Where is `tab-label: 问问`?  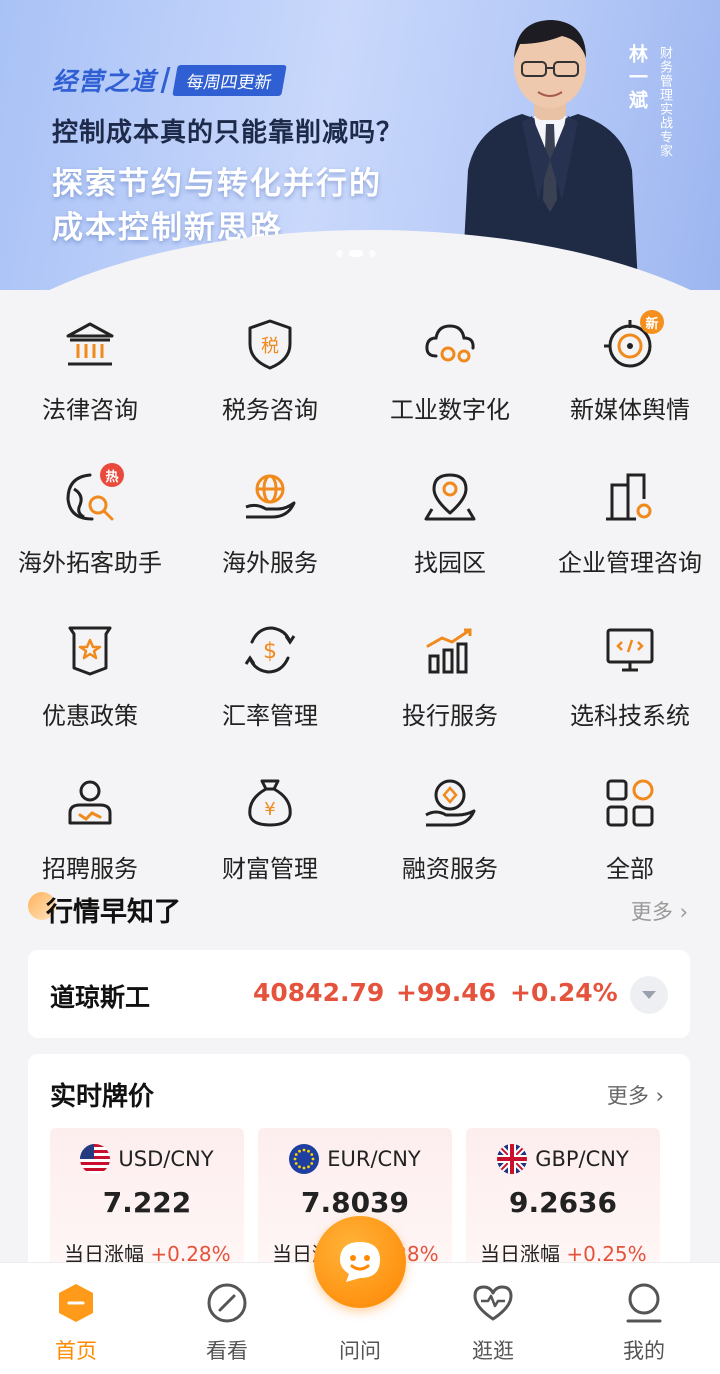 tab-label: 问问 is located at coordinates (360, 1351).